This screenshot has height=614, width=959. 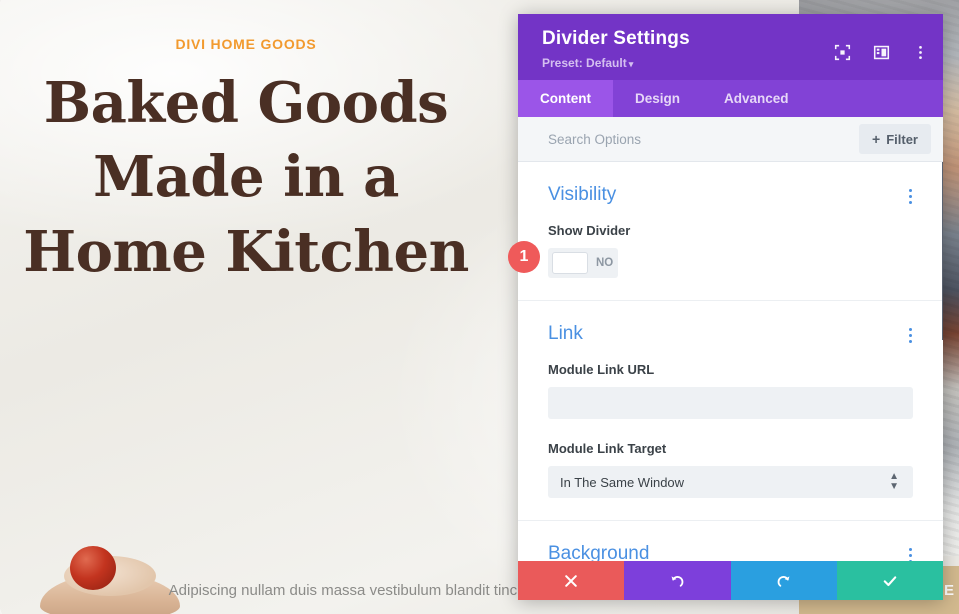 I want to click on check-icon, so click(x=890, y=580).